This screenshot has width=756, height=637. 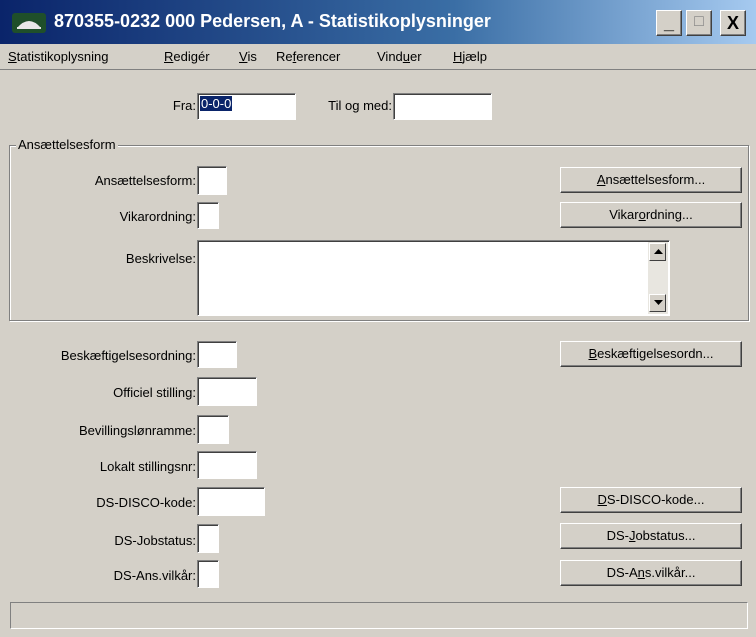 I want to click on close-icon: X, so click(x=732, y=23).